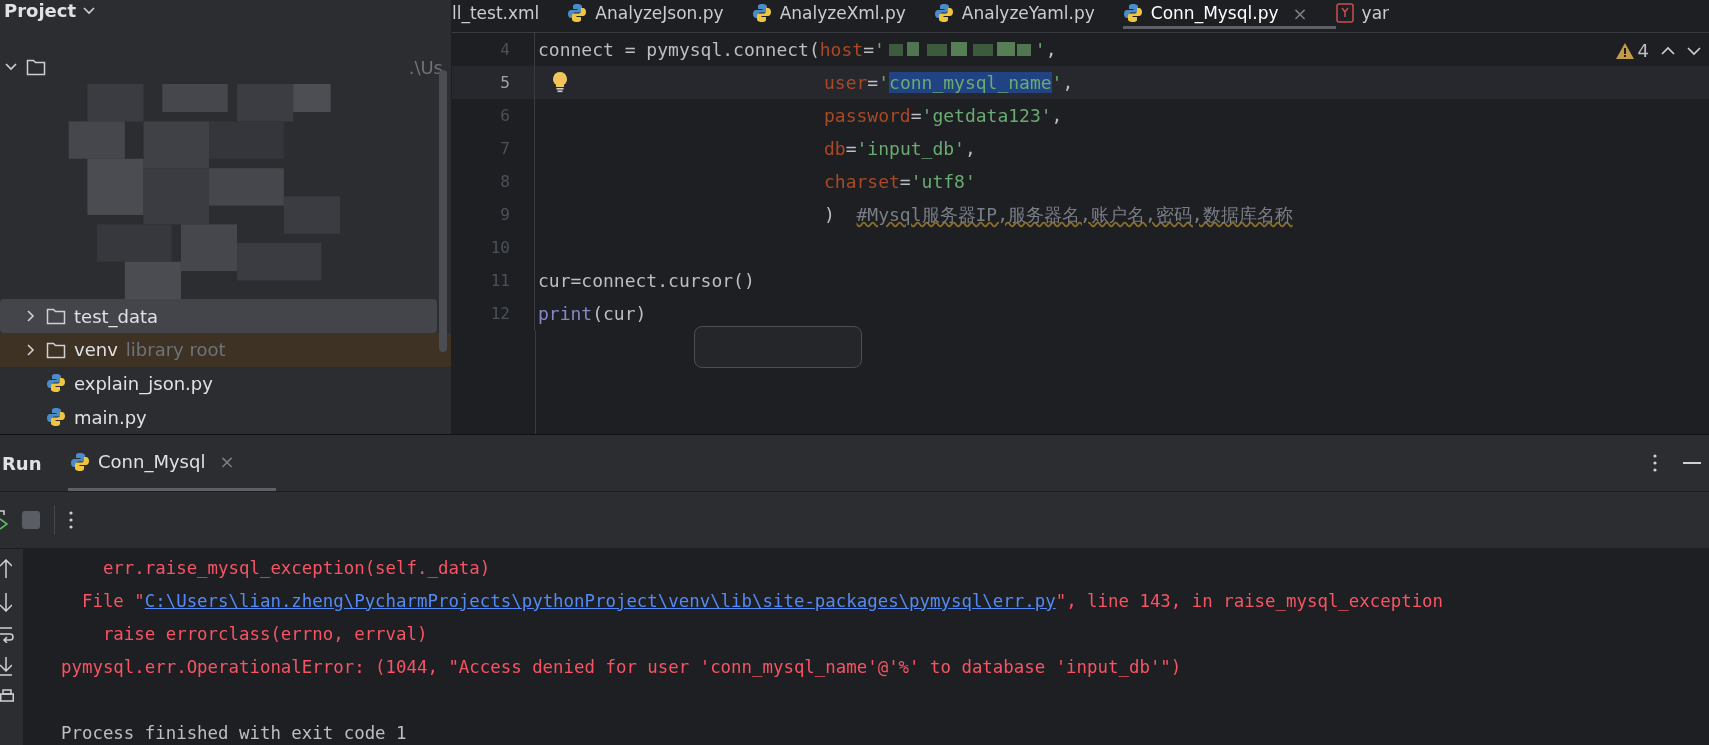 This screenshot has height=745, width=1709. Describe the element at coordinates (218, 316) in the screenshot. I see `tree-item: test_data` at that location.